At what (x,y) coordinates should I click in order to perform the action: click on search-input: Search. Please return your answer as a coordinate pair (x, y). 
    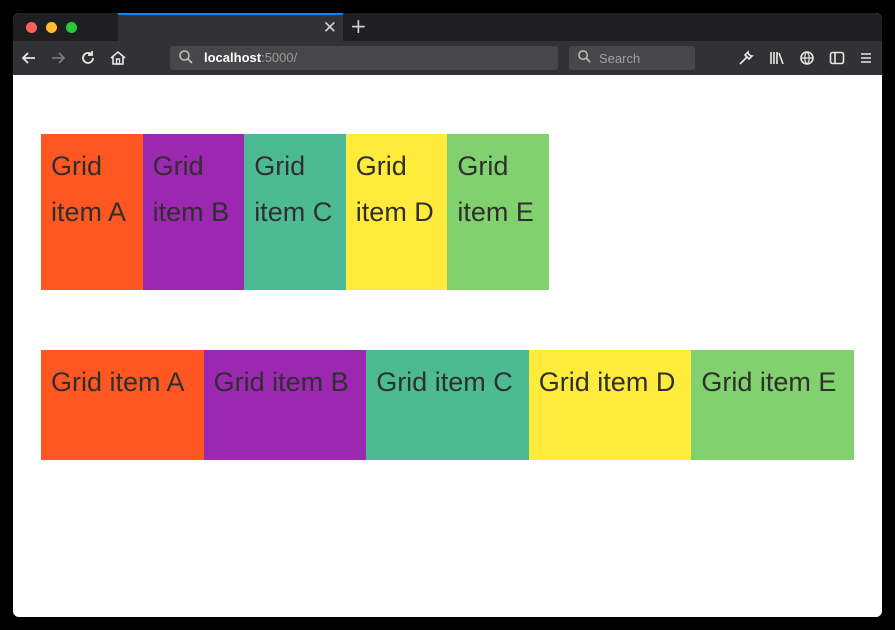
    Looking at the image, I should click on (632, 58).